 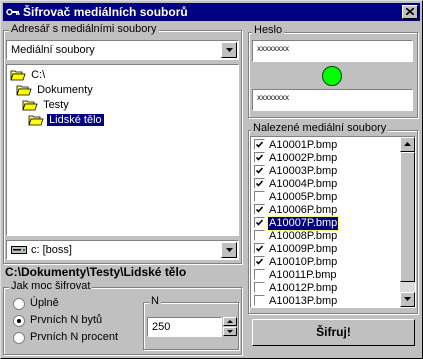 I want to click on file-name: A10012P.bmp, so click(x=303, y=288).